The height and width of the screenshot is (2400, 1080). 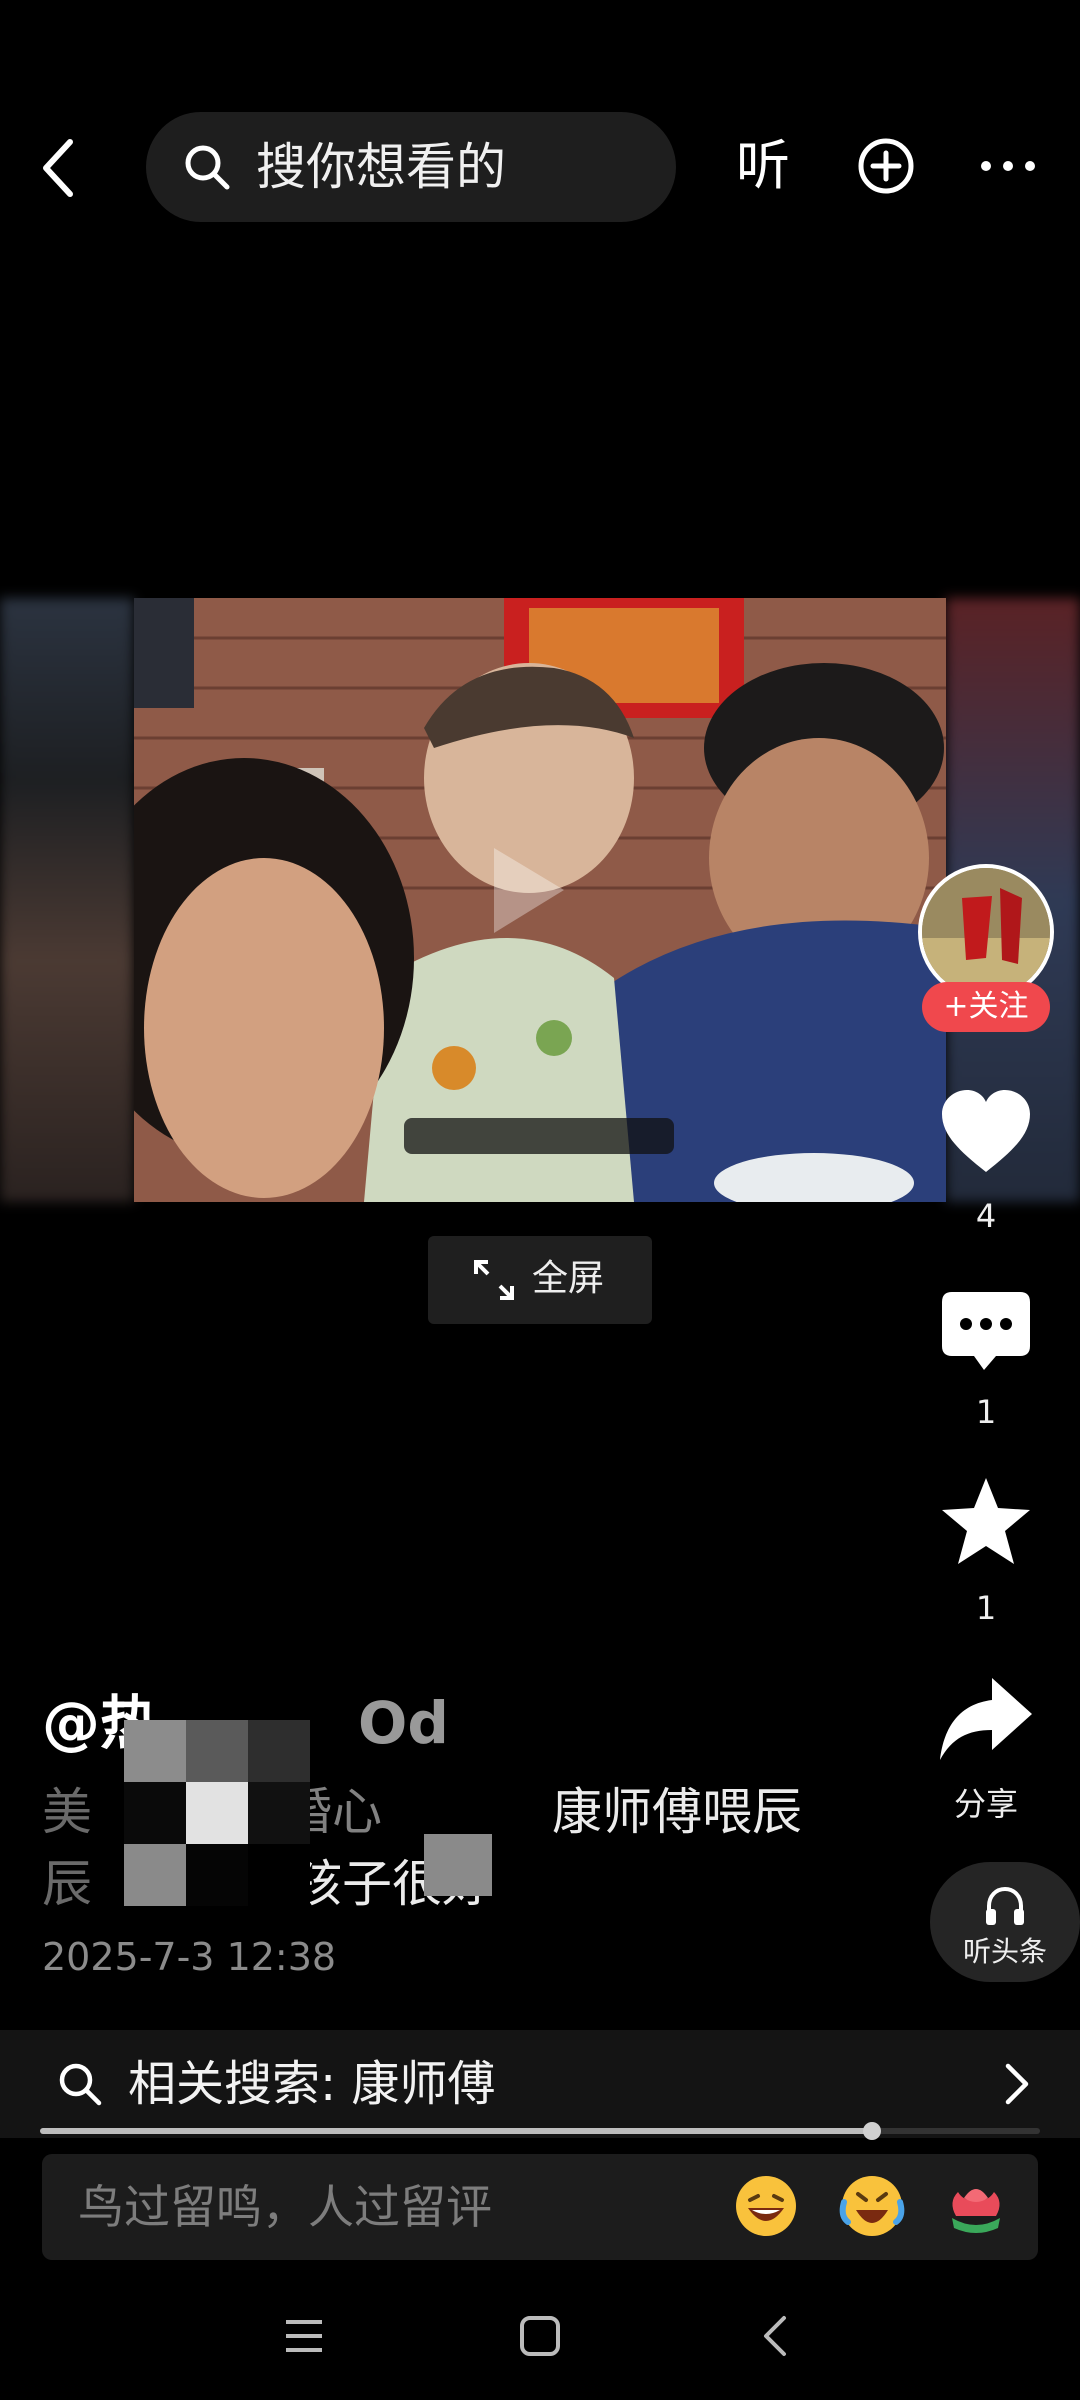 What do you see at coordinates (568, 1278) in the screenshot?
I see `fullscreen-label: 全屏` at bounding box center [568, 1278].